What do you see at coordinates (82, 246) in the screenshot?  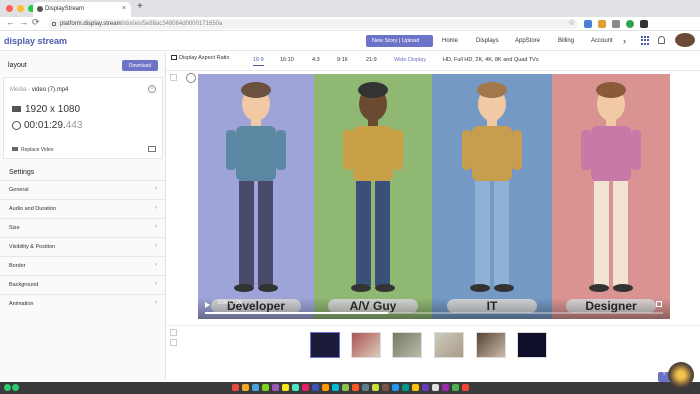 I see `settings-item: Visibility & Position ›` at bounding box center [82, 246].